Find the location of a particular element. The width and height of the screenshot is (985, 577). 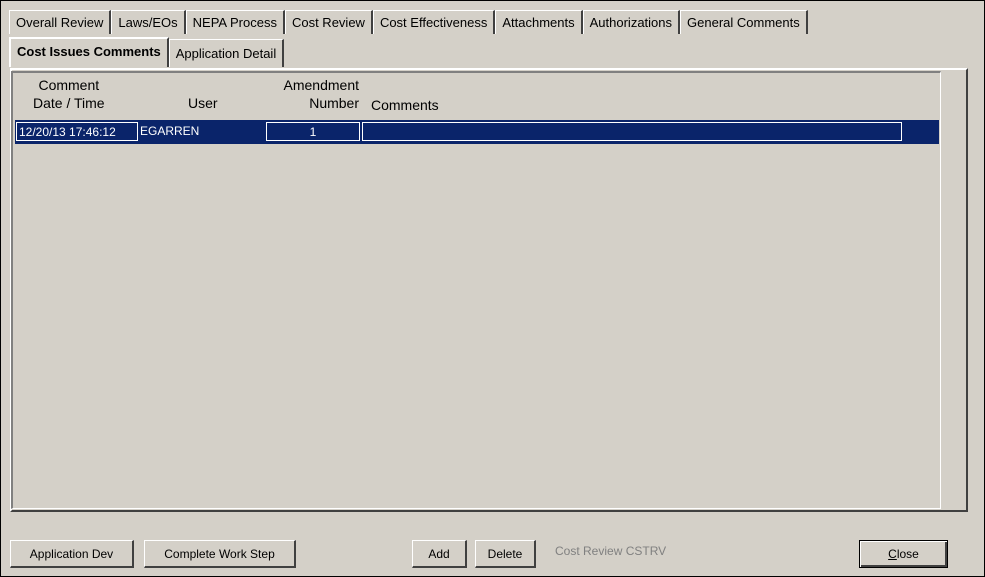

column-header-comment-datetime: Comment Date / Time is located at coordinates (69, 94).